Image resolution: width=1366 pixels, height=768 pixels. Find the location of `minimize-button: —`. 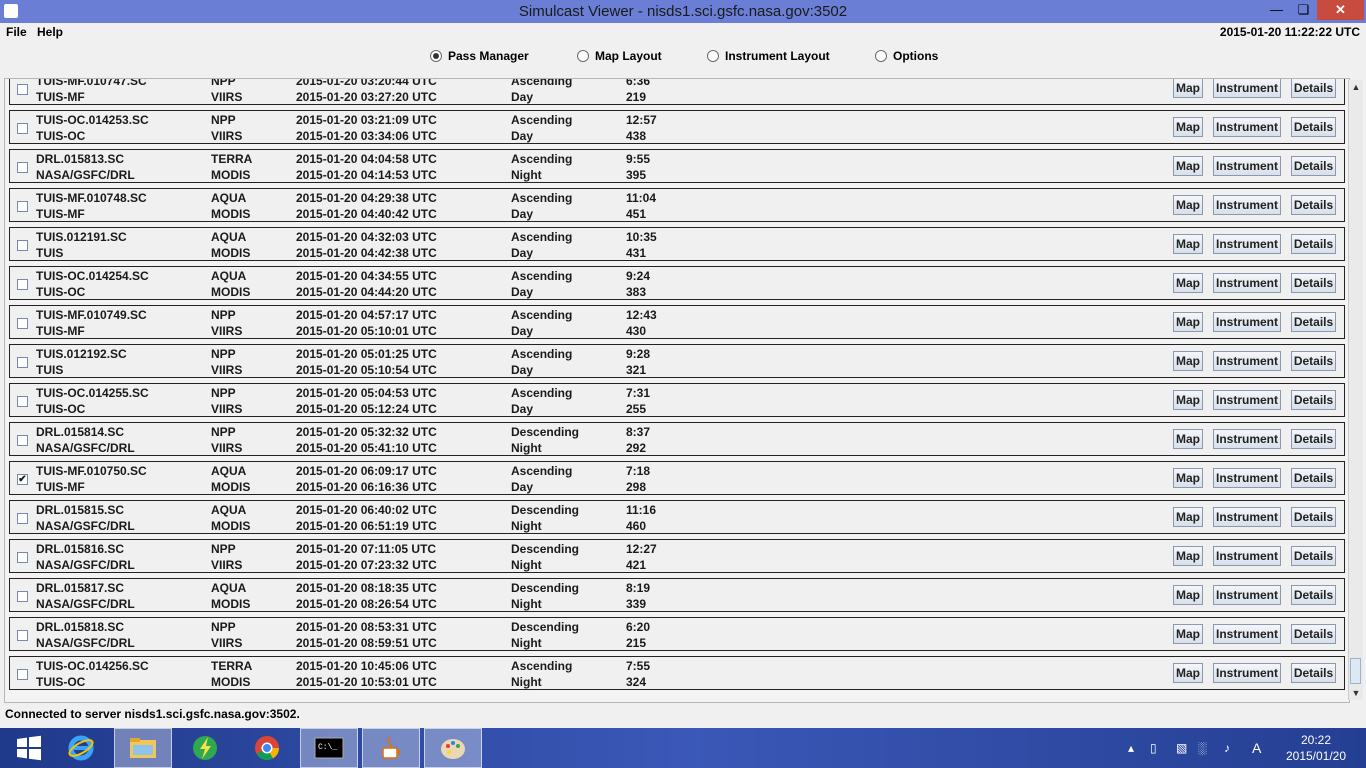

minimize-button: — is located at coordinates (1276, 10).